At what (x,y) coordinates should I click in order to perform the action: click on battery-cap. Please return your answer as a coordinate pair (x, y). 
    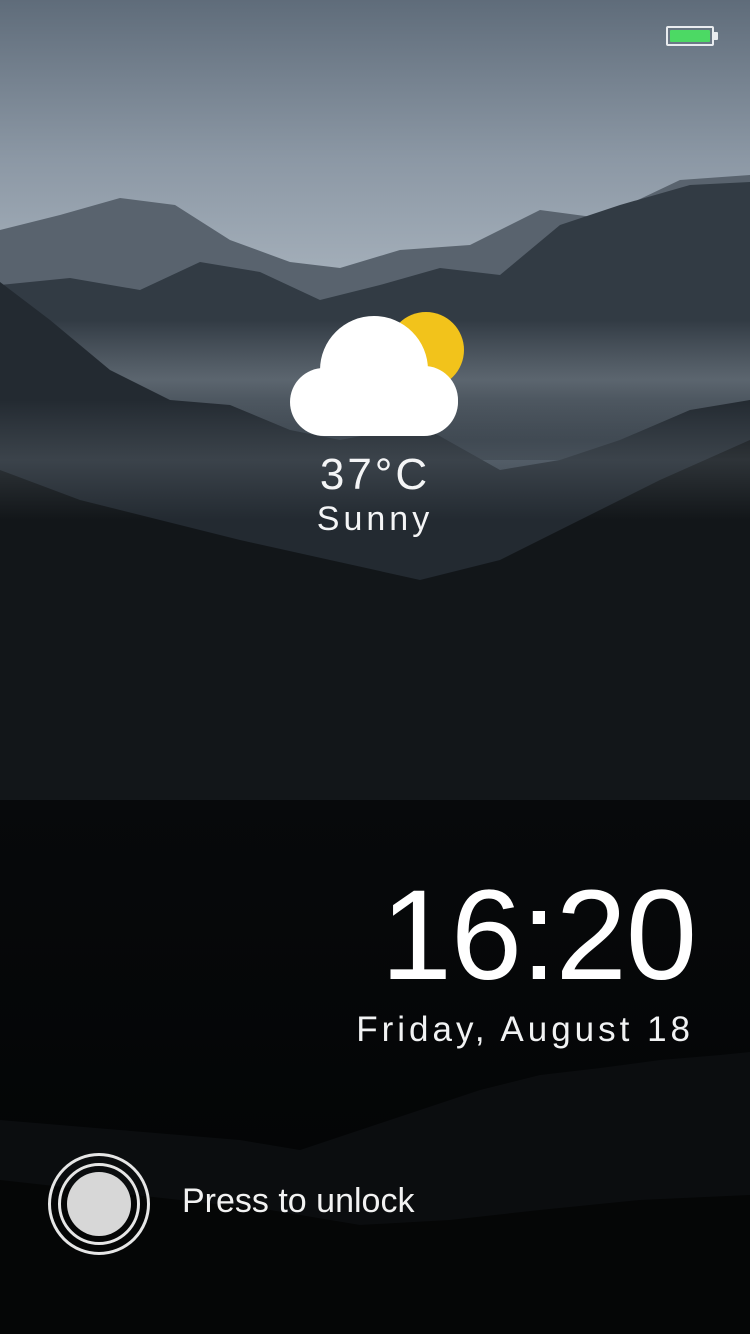
    Looking at the image, I should click on (716, 36).